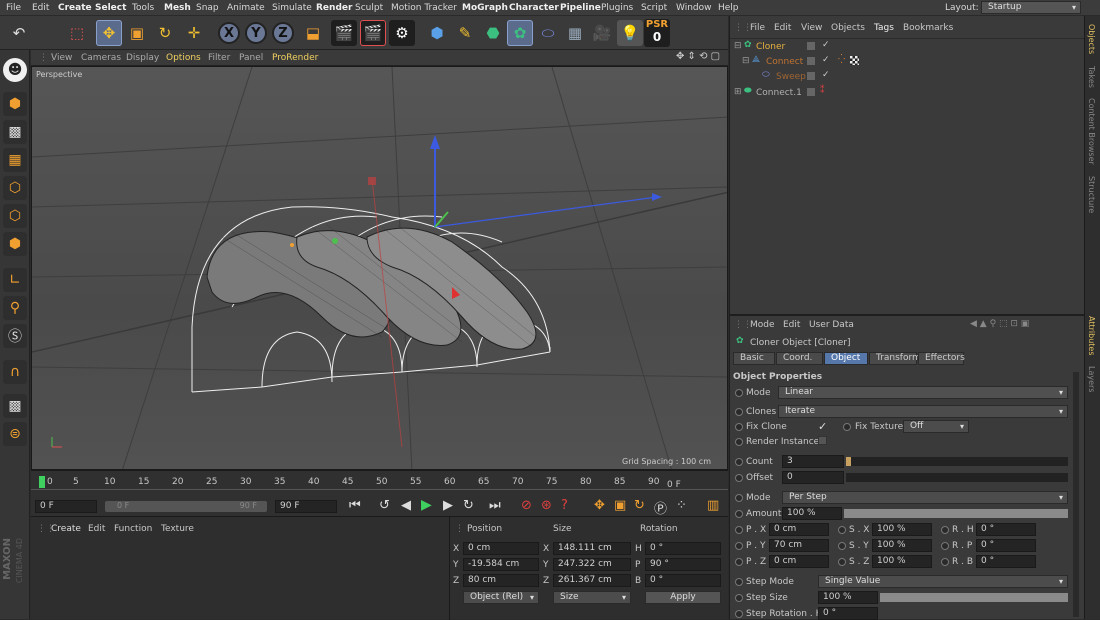 The image size is (1100, 620). What do you see at coordinates (841, 60) in the screenshot?
I see `phong-tag-icon: ⁛` at bounding box center [841, 60].